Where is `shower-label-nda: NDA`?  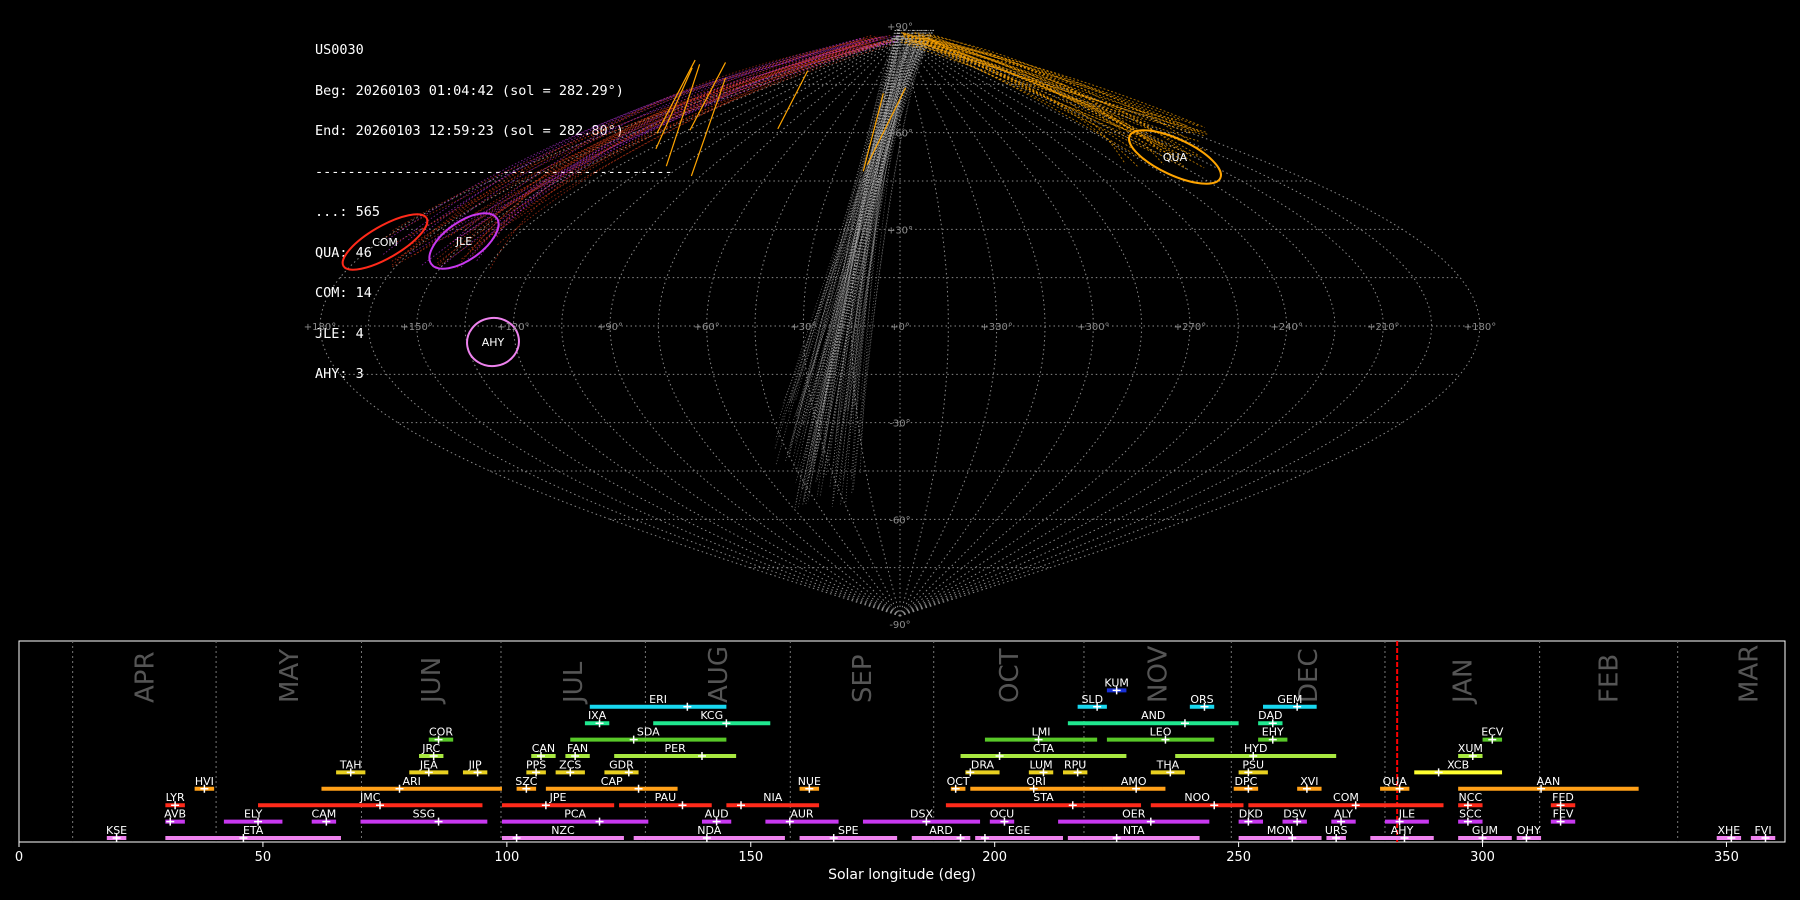 shower-label-nda: NDA is located at coordinates (709, 830).